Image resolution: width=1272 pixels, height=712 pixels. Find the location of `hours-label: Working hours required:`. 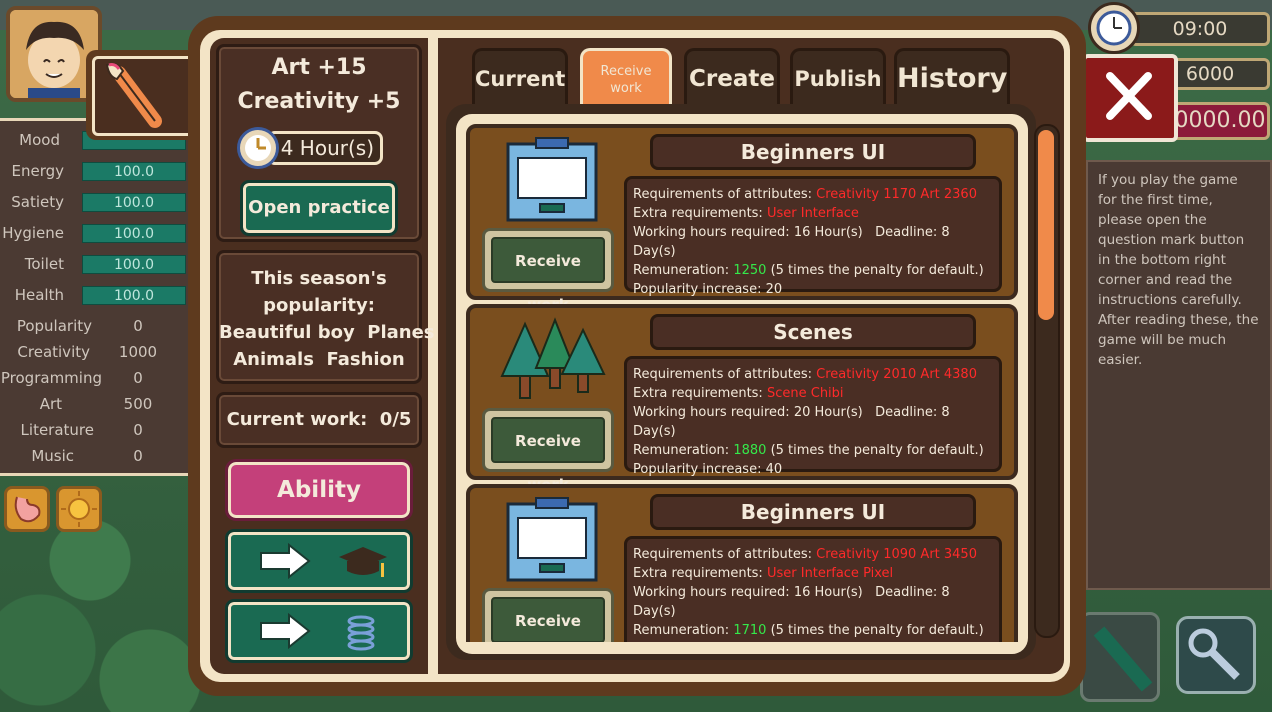

hours-label: Working hours required: is located at coordinates (711, 412).